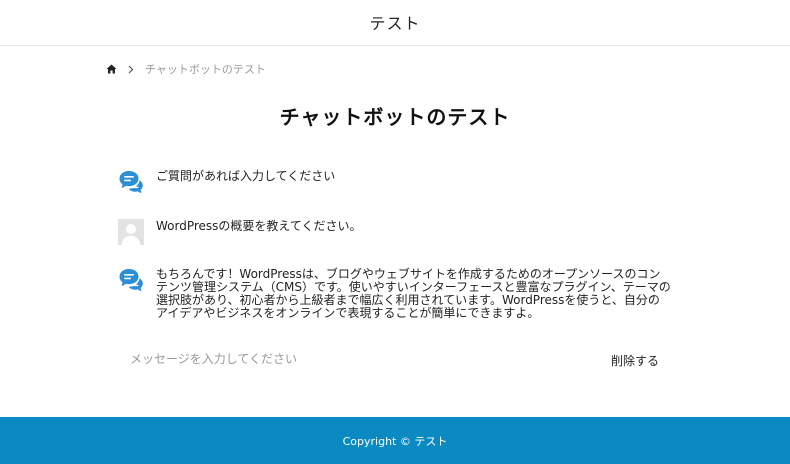 The width and height of the screenshot is (790, 464). I want to click on copyright-text: Copyright © テスト, so click(395, 441).